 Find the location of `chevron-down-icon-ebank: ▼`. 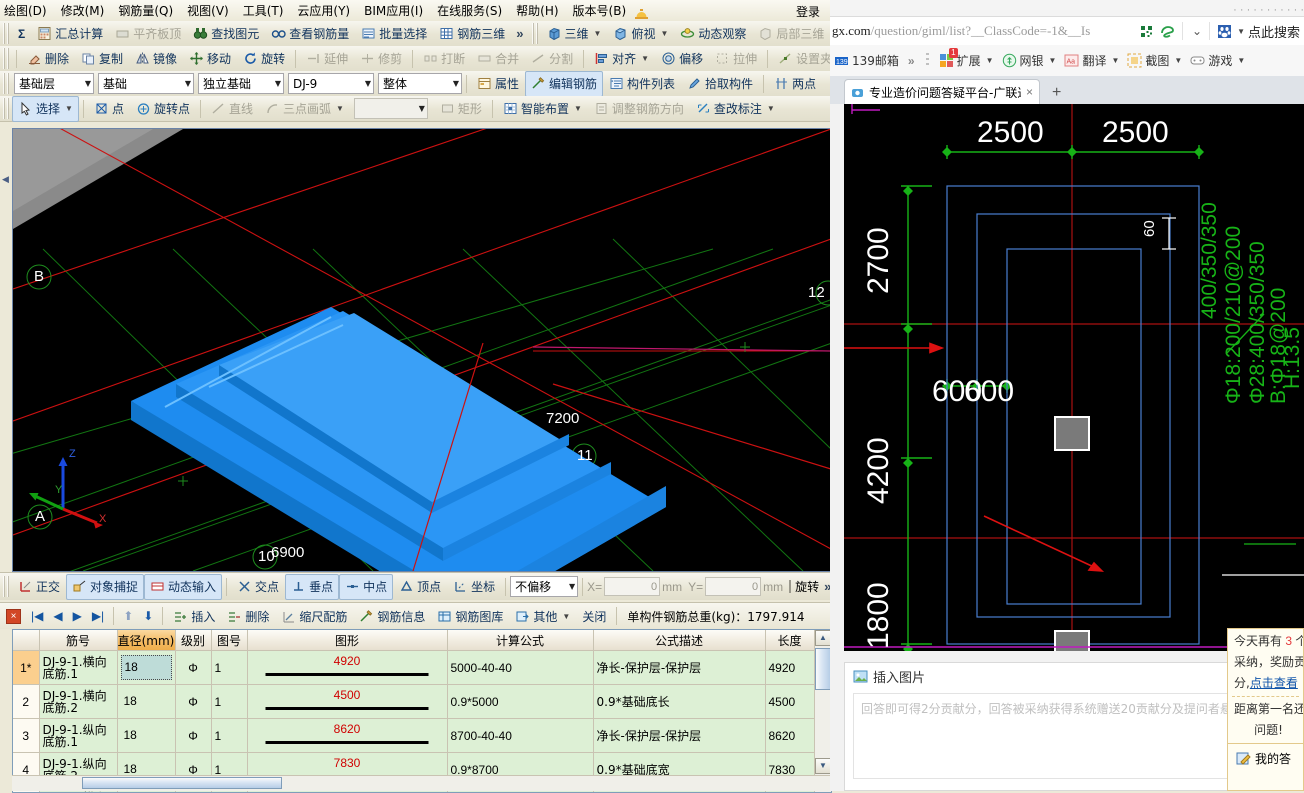

chevron-down-icon-ebank: ▼ is located at coordinates (1053, 60).